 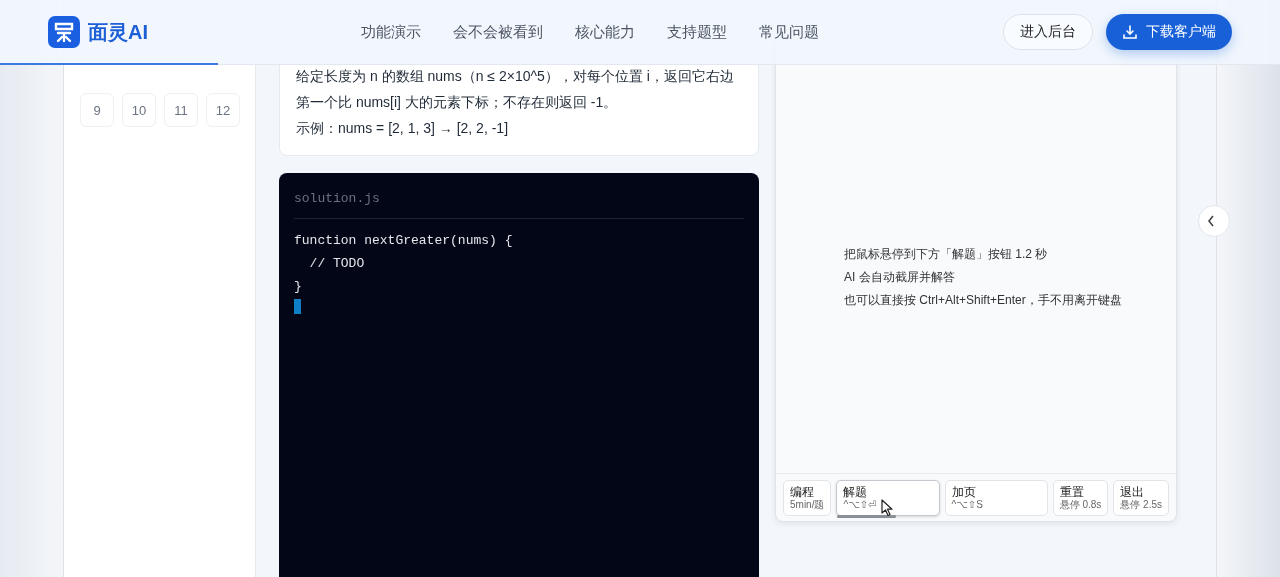 What do you see at coordinates (888, 498) in the screenshot?
I see `action-button: 解题 ^⌥⇧⏎` at bounding box center [888, 498].